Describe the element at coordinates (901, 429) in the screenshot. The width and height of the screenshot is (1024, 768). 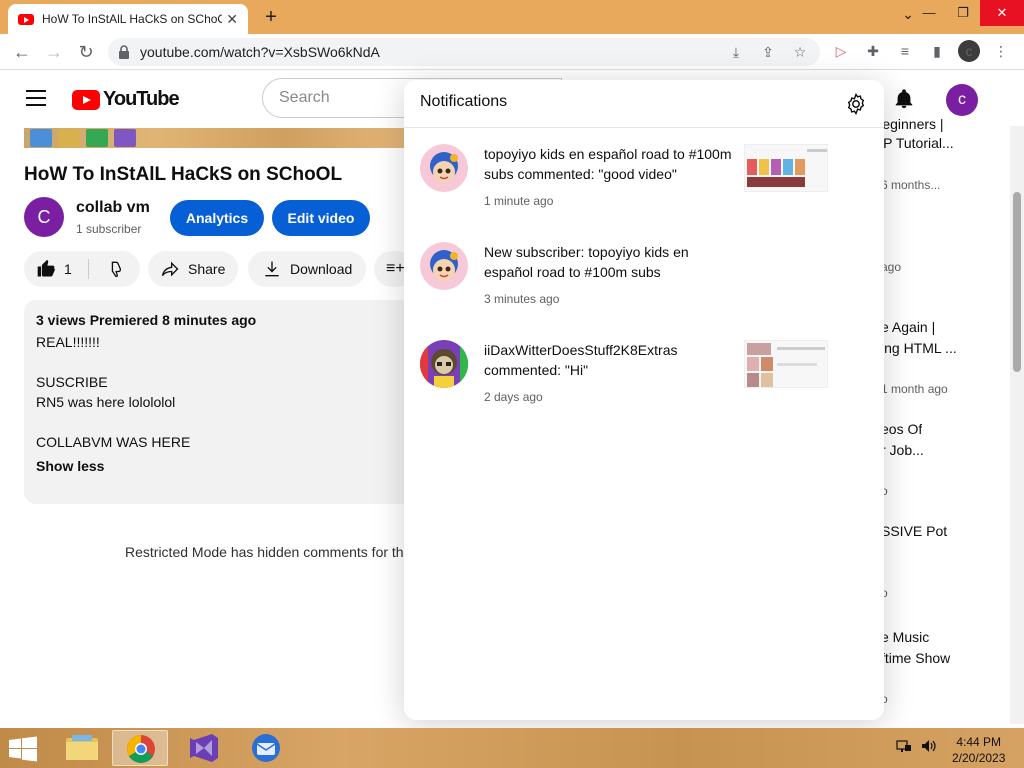
I see `suggestion-title: eos Of` at that location.